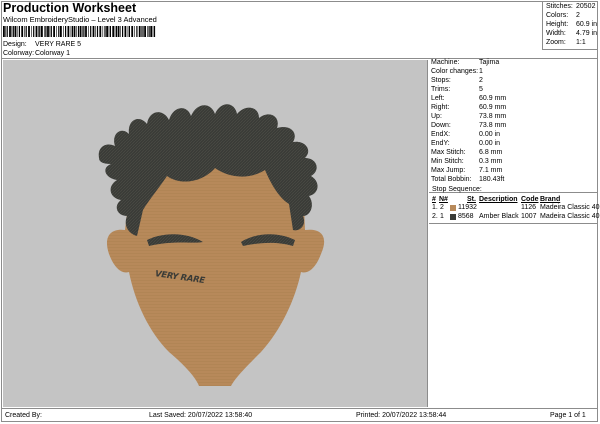  I want to click on seq-cell-n: 1, so click(442, 216).